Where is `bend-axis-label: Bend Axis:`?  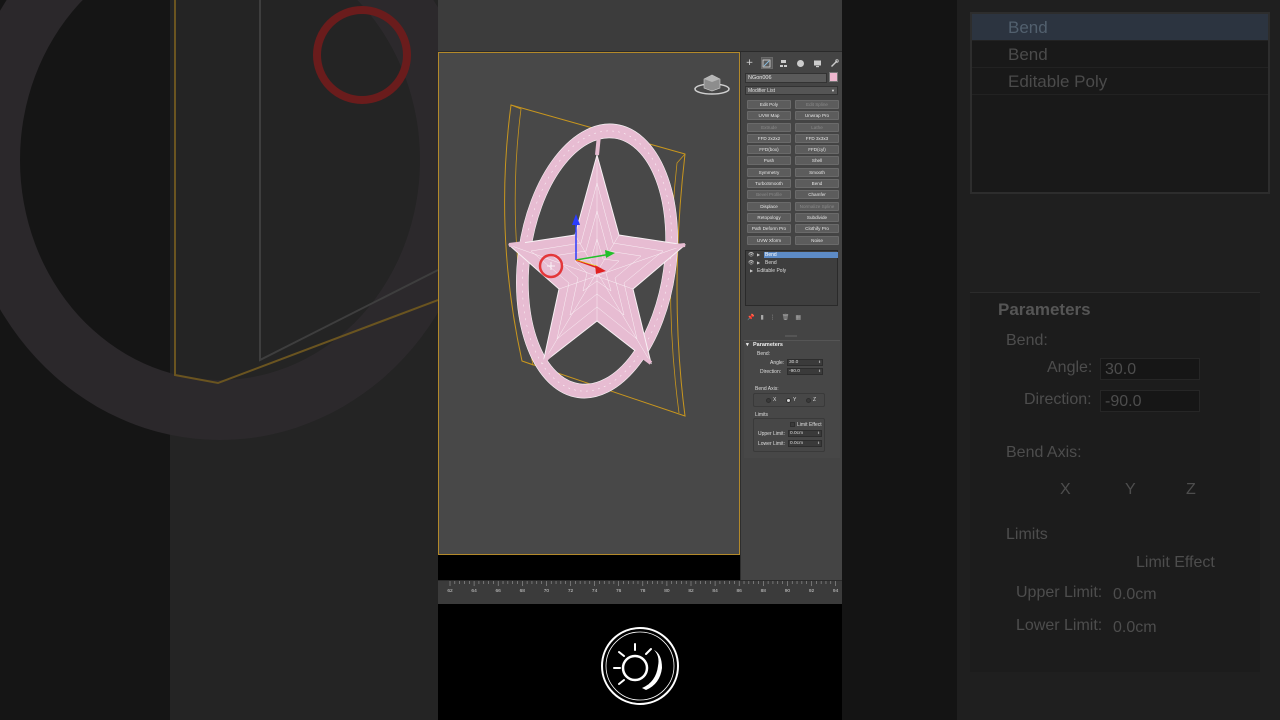 bend-axis-label: Bend Axis: is located at coordinates (767, 389).